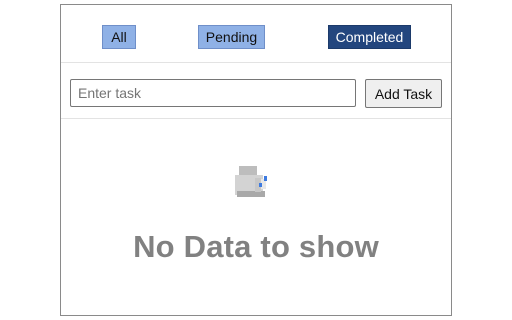  Describe the element at coordinates (403, 93) in the screenshot. I see `add-task-button: Add Task` at that location.